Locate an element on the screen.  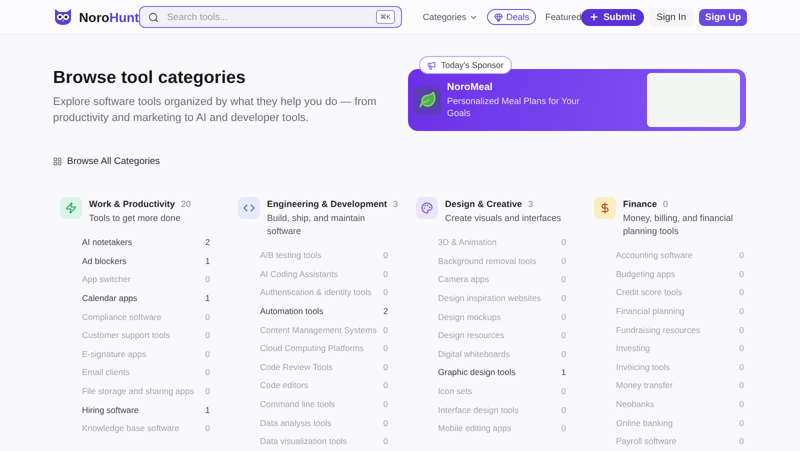
subcategory-link: Code Review Tools is located at coordinates (296, 367).